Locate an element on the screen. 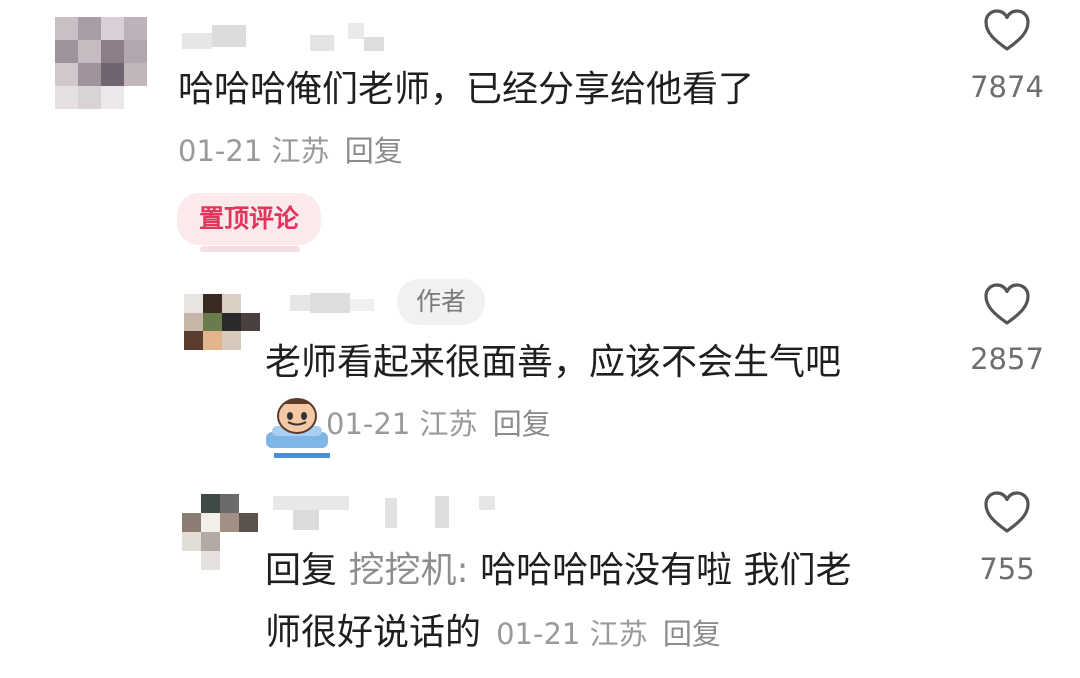 This screenshot has height=678, width=1080. mention-username: 挖挖机: is located at coordinates (408, 570).